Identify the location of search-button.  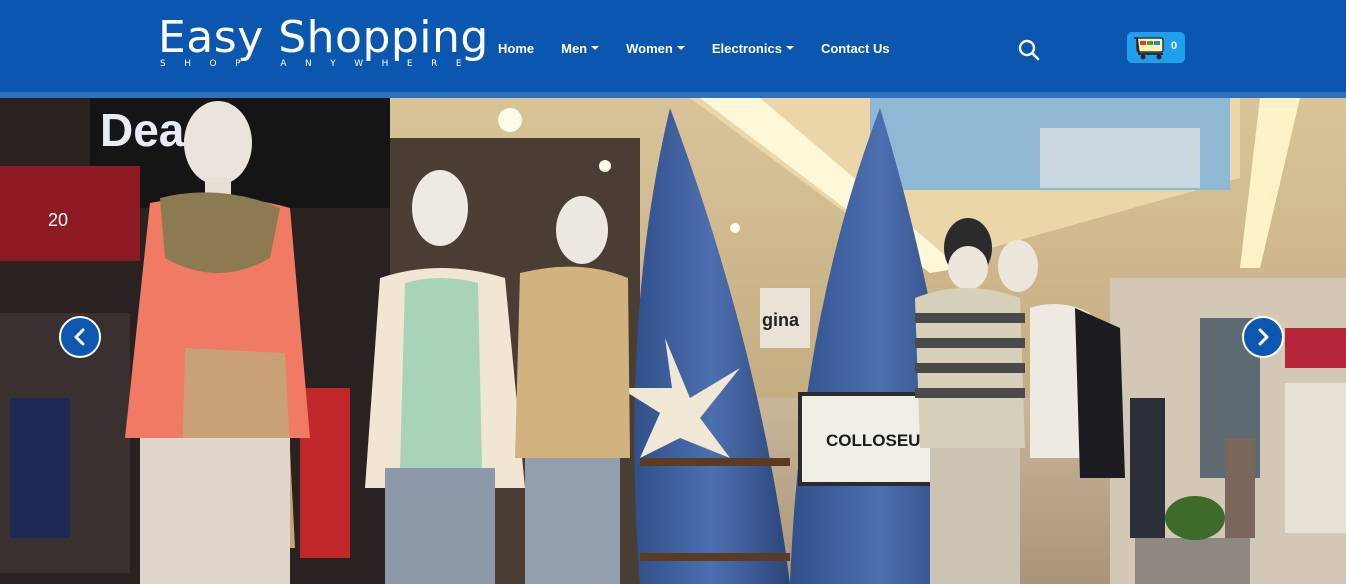
(1029, 50).